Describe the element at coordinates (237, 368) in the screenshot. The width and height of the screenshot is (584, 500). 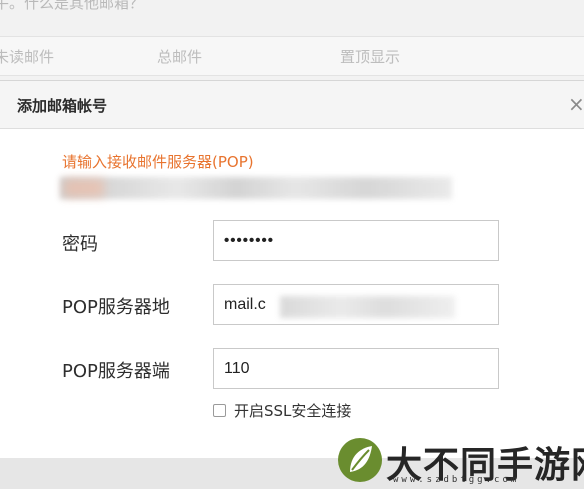
I see `pop-port-value: 110` at that location.